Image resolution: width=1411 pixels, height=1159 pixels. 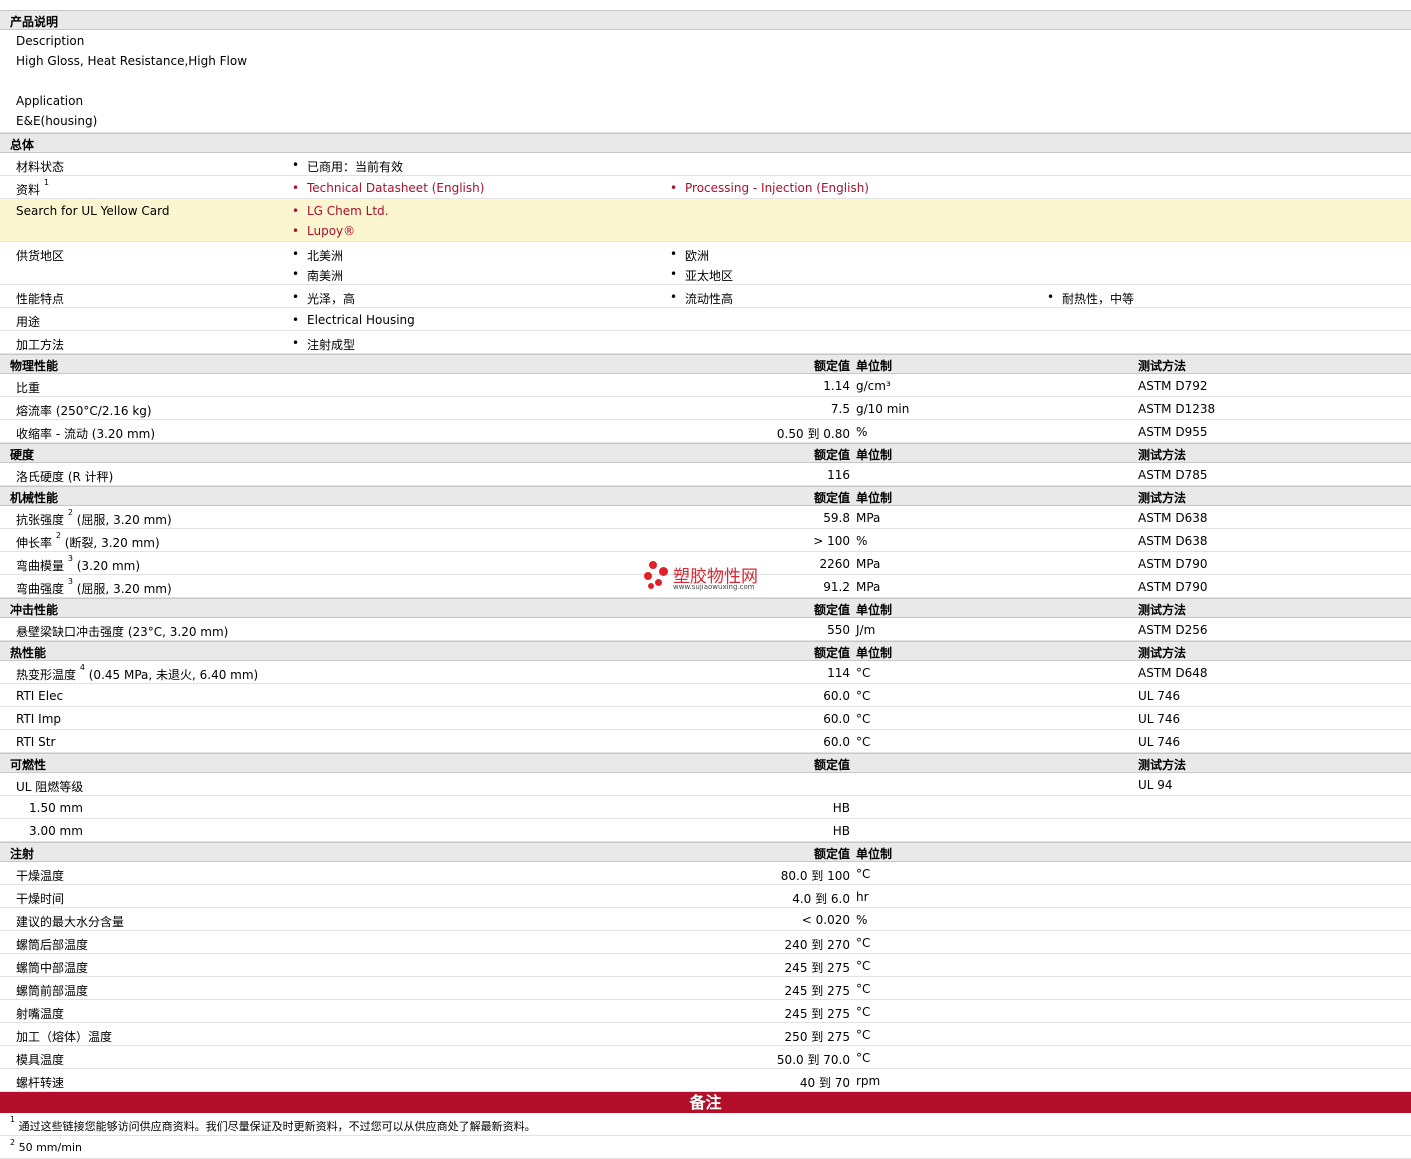 I want to click on property-label: 伸长率 2 (断裂, 3.20 mm), so click(x=88, y=540).